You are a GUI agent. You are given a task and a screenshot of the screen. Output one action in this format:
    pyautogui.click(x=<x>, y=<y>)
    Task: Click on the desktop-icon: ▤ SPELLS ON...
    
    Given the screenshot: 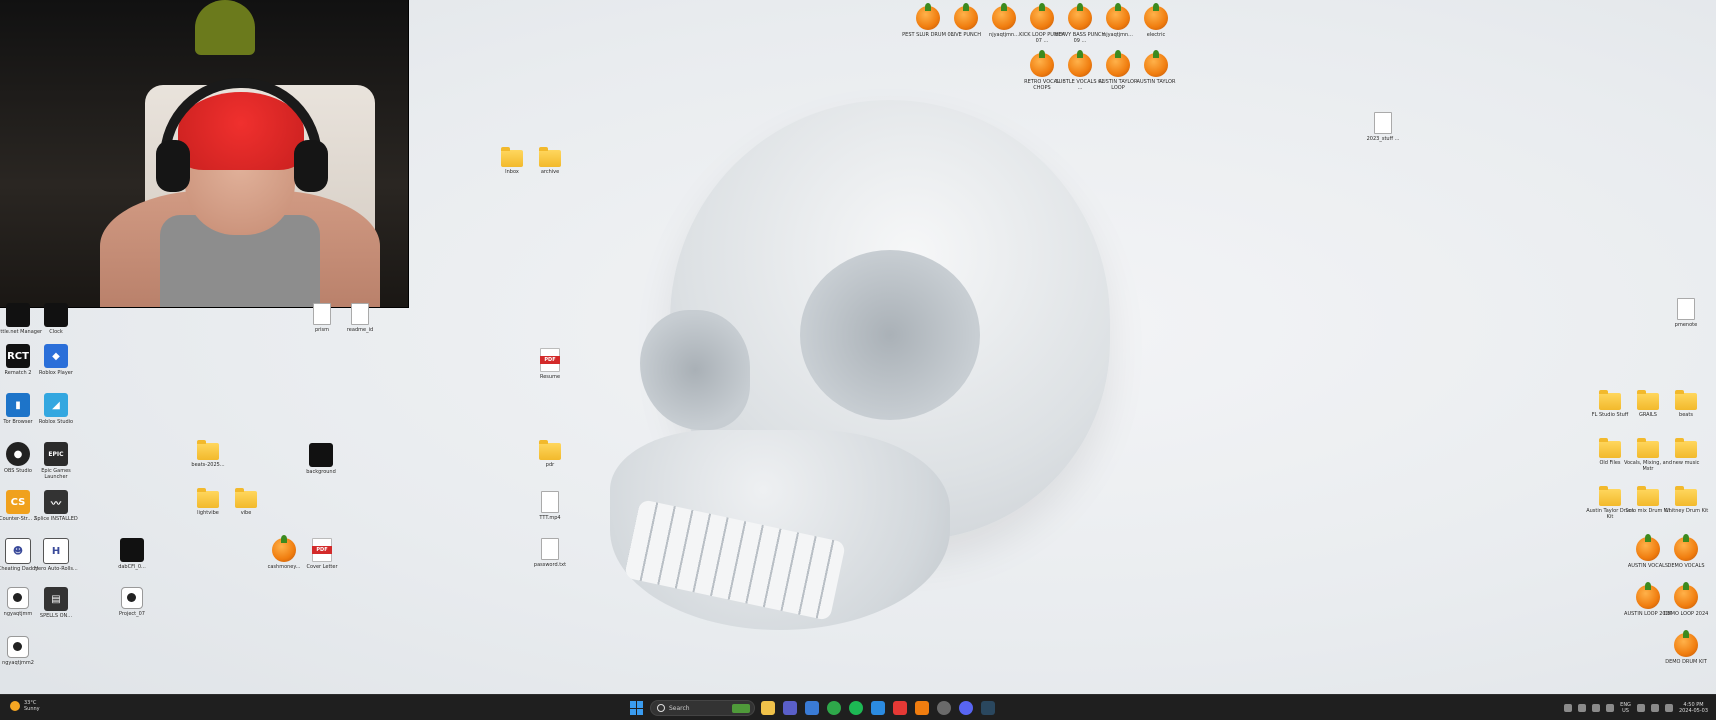 What is the action you would take?
    pyautogui.click(x=56, y=603)
    